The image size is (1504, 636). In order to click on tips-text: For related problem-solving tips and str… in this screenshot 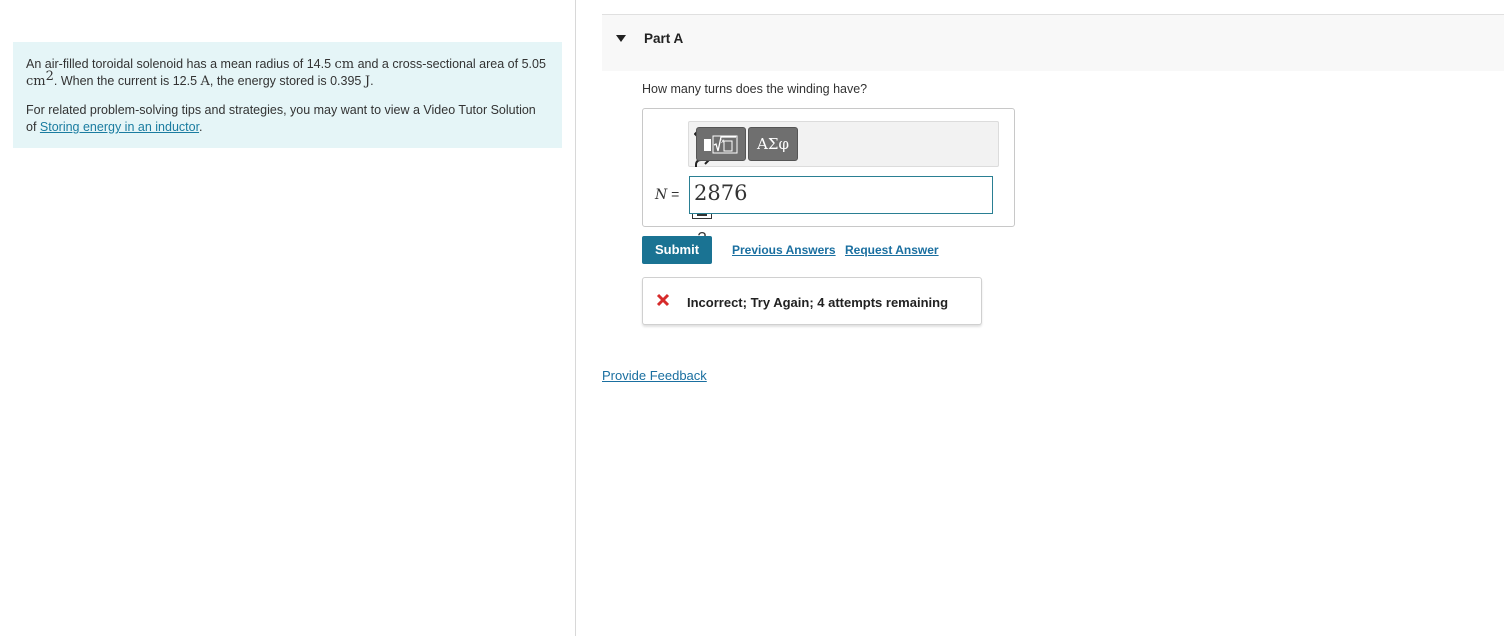, I will do `click(281, 118)`.